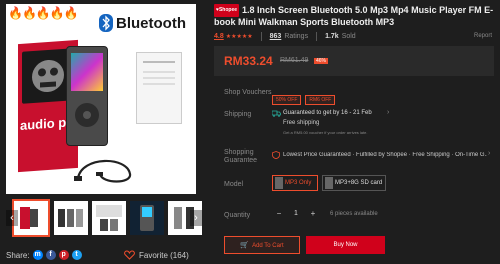 This screenshot has height=264, width=500. I want to click on quantity-stepper: − 1 +, so click(296, 214).